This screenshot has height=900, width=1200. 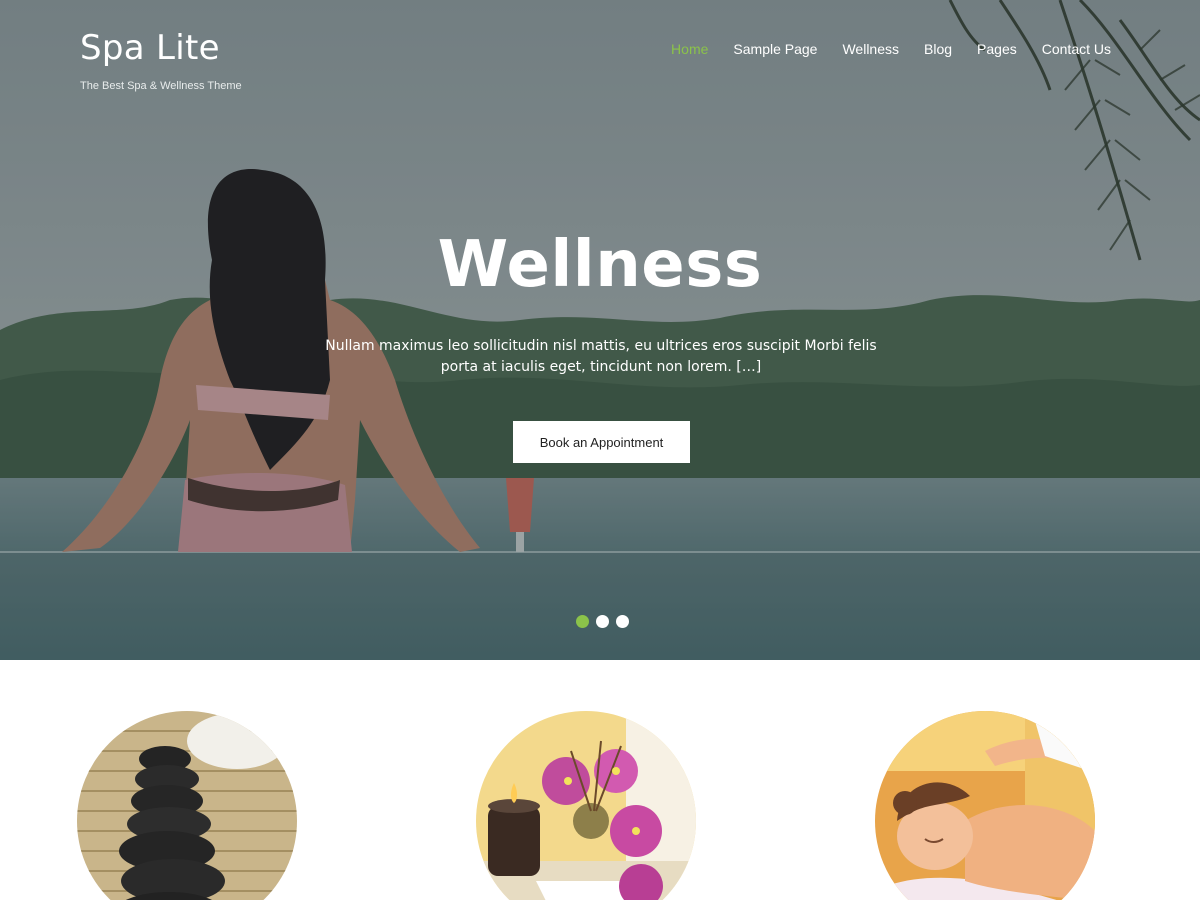 What do you see at coordinates (601, 442) in the screenshot?
I see `book-appointment-button: Book an Appointment` at bounding box center [601, 442].